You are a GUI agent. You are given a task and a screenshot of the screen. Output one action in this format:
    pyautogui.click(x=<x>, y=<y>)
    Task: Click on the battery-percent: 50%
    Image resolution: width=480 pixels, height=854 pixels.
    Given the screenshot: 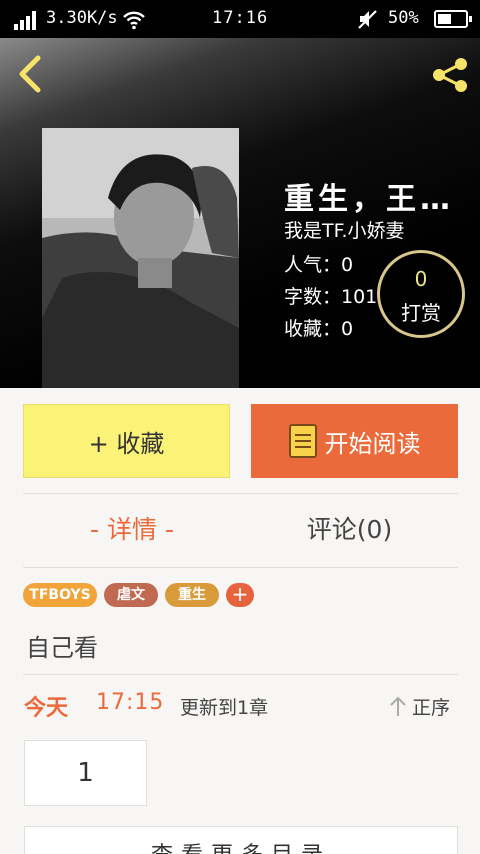 What is the action you would take?
    pyautogui.click(x=403, y=18)
    